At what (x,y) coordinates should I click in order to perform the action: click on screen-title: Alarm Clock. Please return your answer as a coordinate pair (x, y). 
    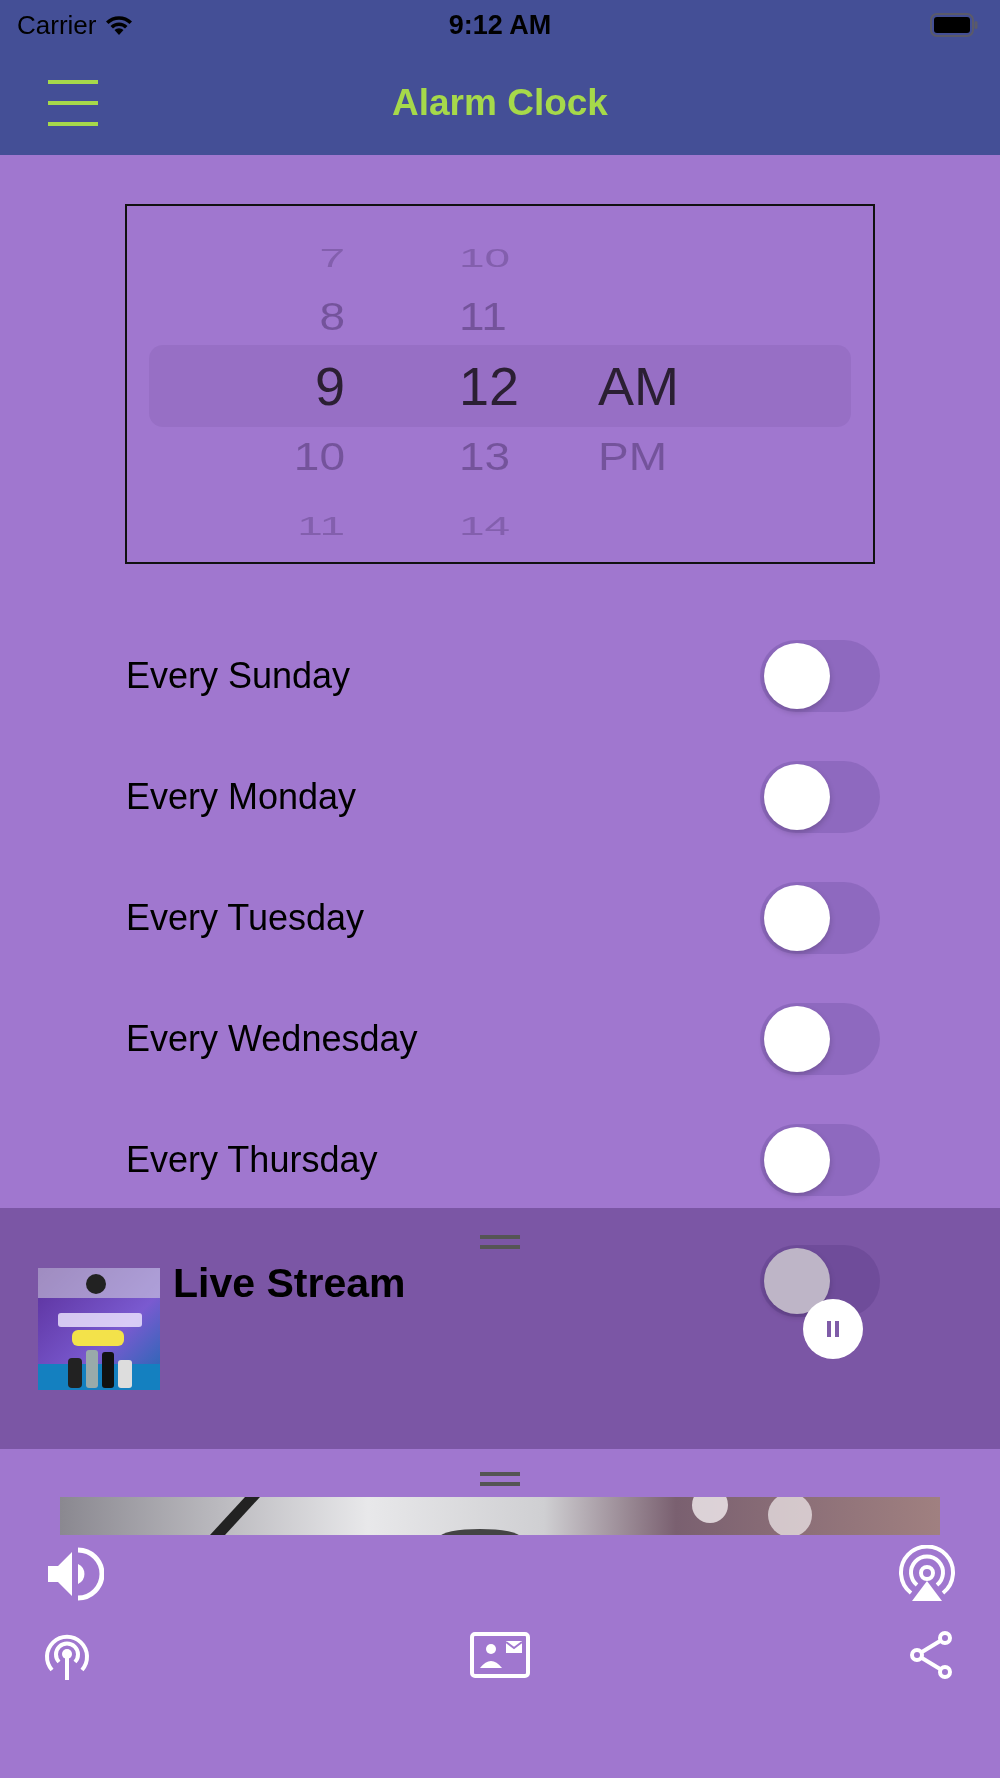
    Looking at the image, I should click on (500, 102).